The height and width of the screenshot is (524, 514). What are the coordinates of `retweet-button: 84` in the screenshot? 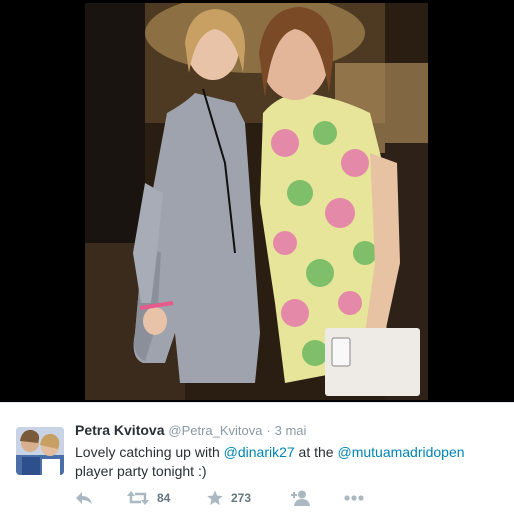 It's located at (148, 498).